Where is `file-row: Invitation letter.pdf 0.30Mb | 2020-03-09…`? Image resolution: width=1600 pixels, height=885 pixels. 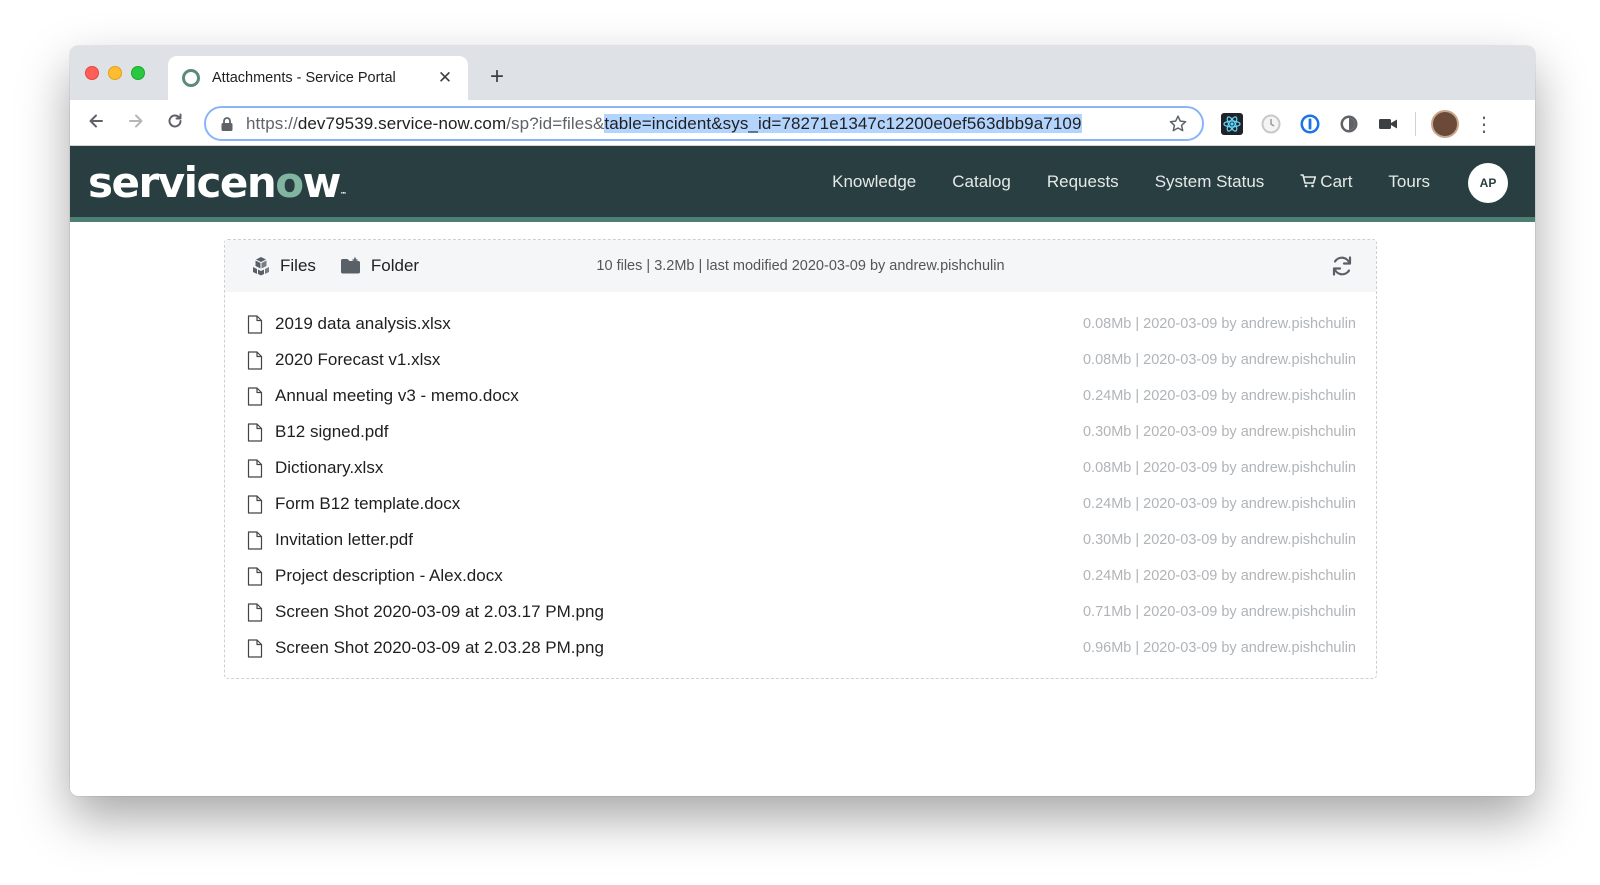
file-row: Invitation letter.pdf 0.30Mb | 2020-03-09… is located at coordinates (801, 540).